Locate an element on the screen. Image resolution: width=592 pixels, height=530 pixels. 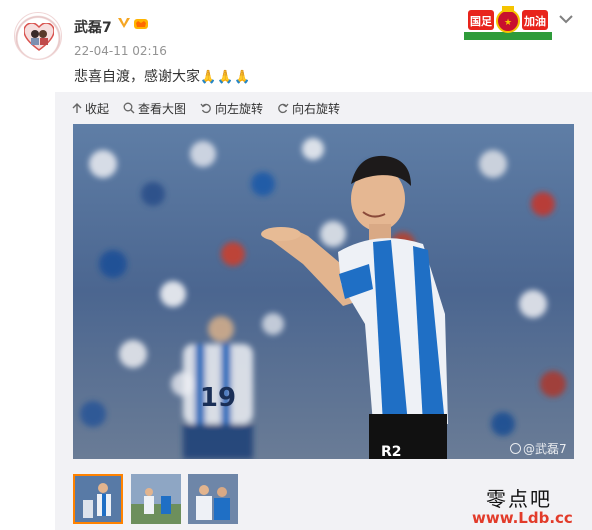
shirt-number: 19 is located at coordinates (218, 398).